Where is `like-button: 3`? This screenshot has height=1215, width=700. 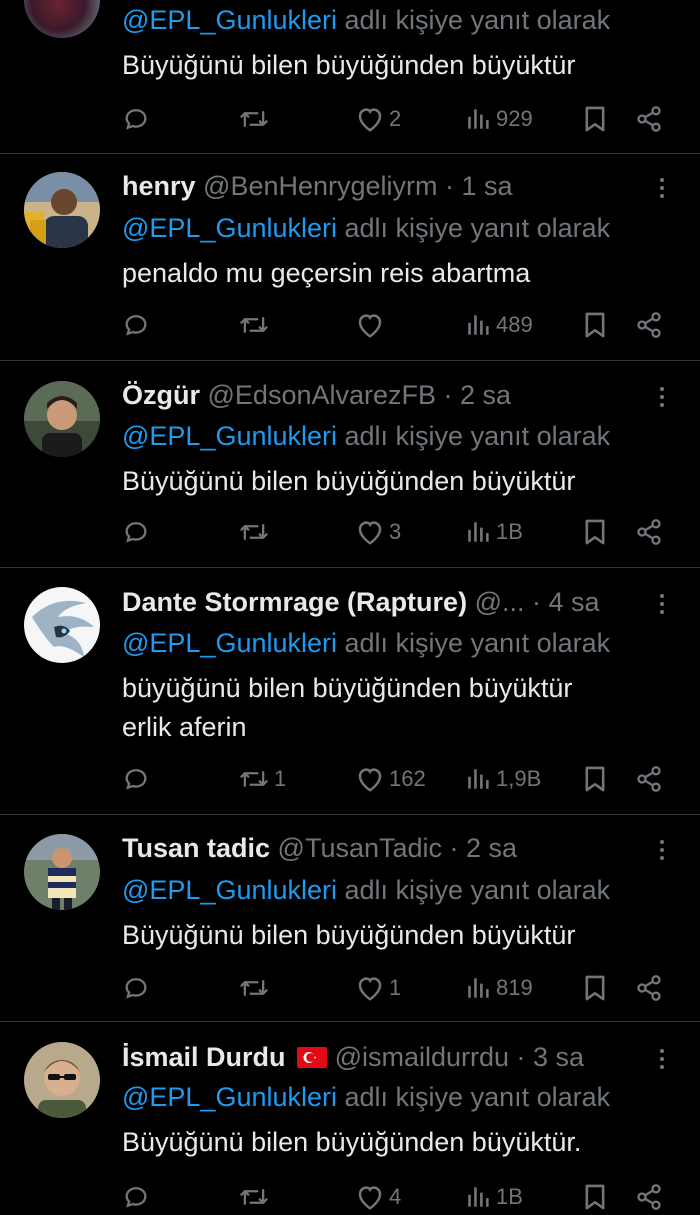
like-button: 3 is located at coordinates (378, 532).